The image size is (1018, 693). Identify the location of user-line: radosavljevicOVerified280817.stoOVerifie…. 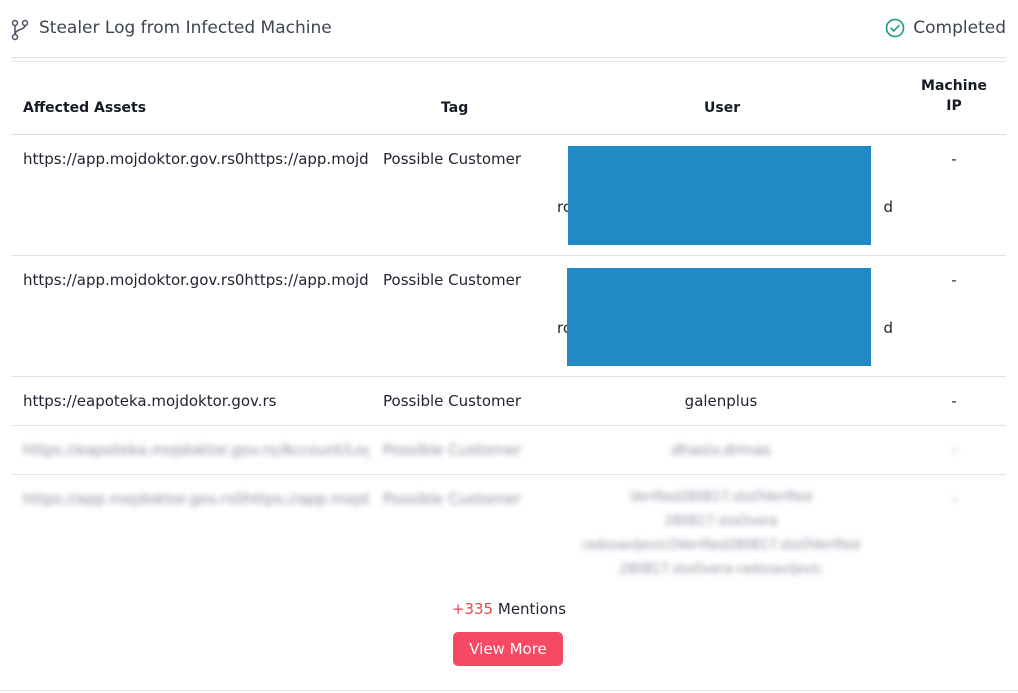
(721, 545).